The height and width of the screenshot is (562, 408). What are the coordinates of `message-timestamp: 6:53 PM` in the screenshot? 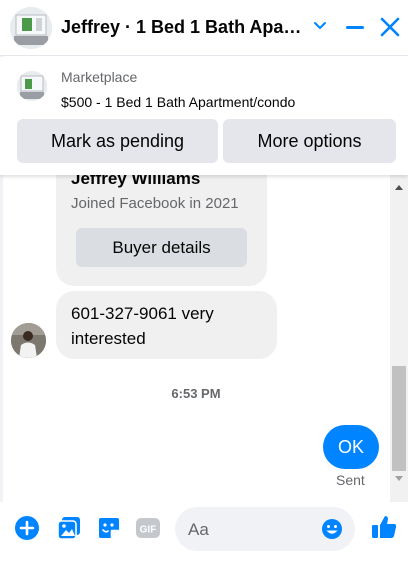 It's located at (196, 393).